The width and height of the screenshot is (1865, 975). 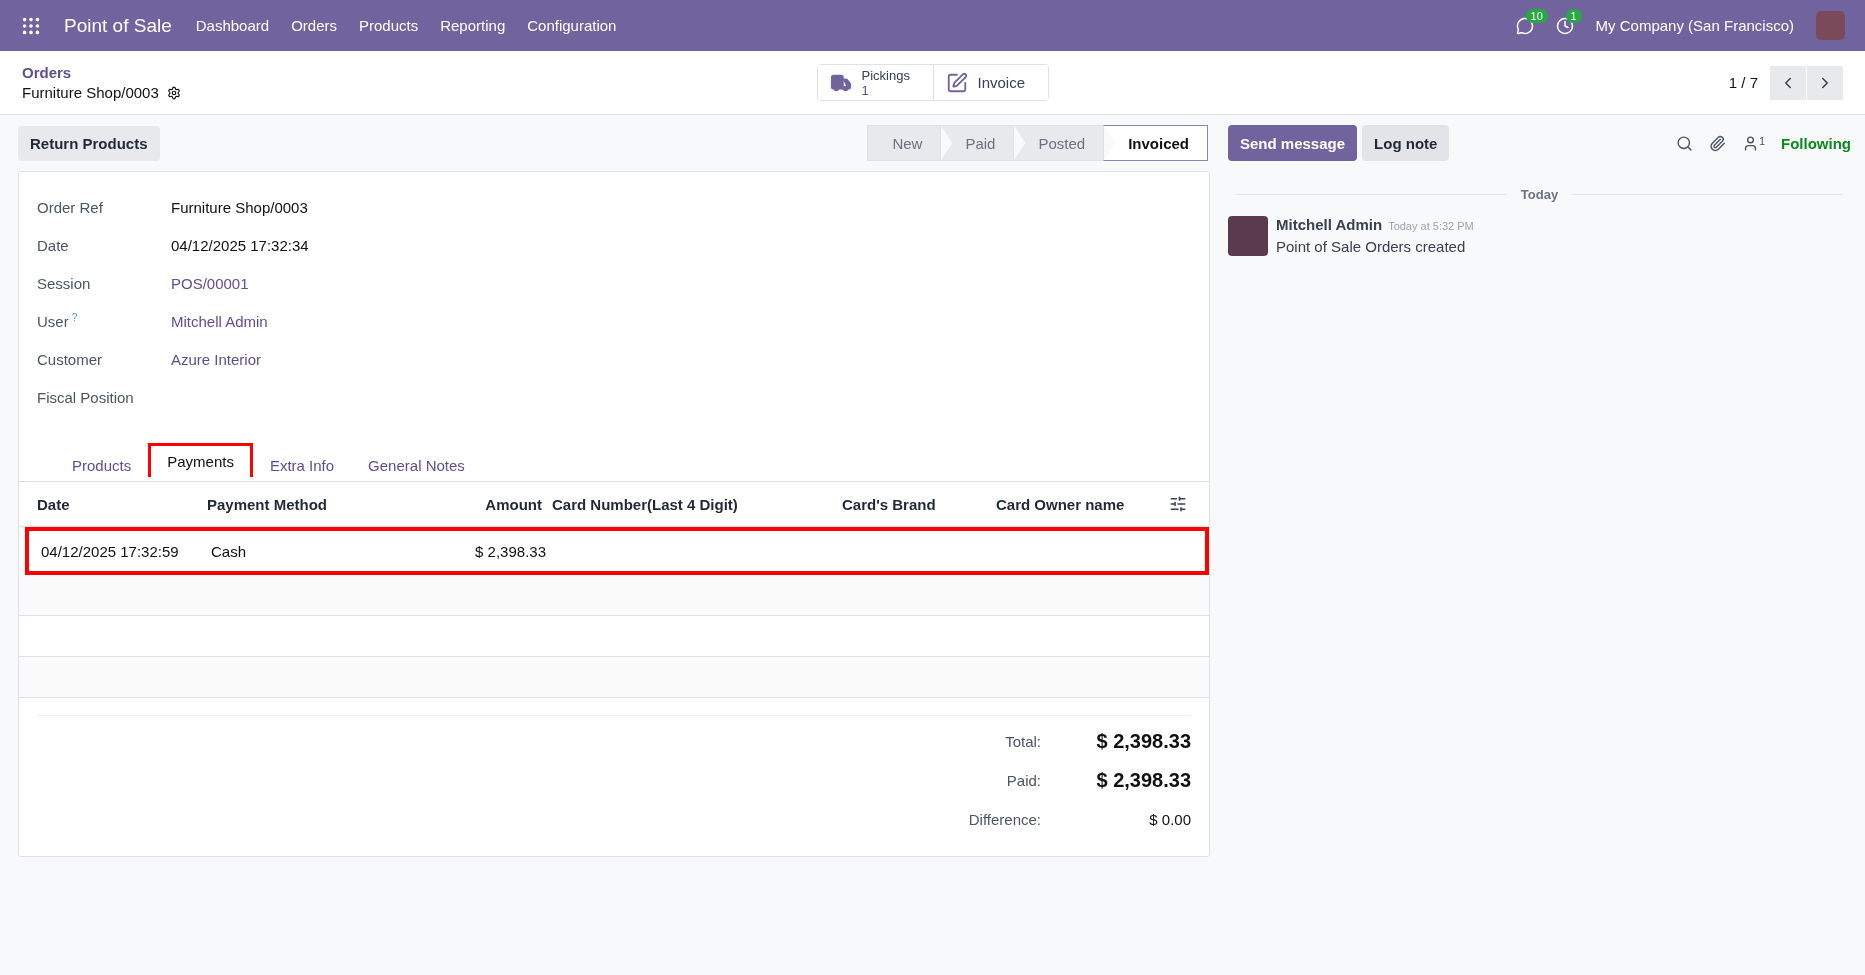 I want to click on field-label: Session, so click(x=64, y=283).